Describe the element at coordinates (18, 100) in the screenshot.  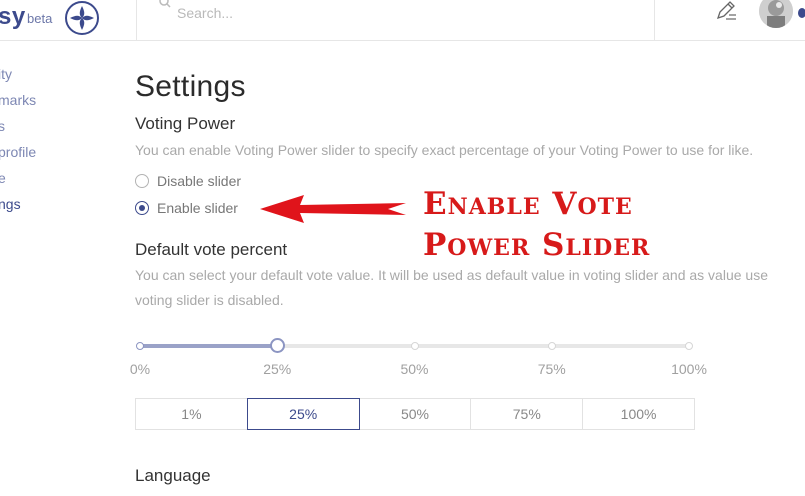
I see `sidebar-item-bookmarks: marks` at that location.